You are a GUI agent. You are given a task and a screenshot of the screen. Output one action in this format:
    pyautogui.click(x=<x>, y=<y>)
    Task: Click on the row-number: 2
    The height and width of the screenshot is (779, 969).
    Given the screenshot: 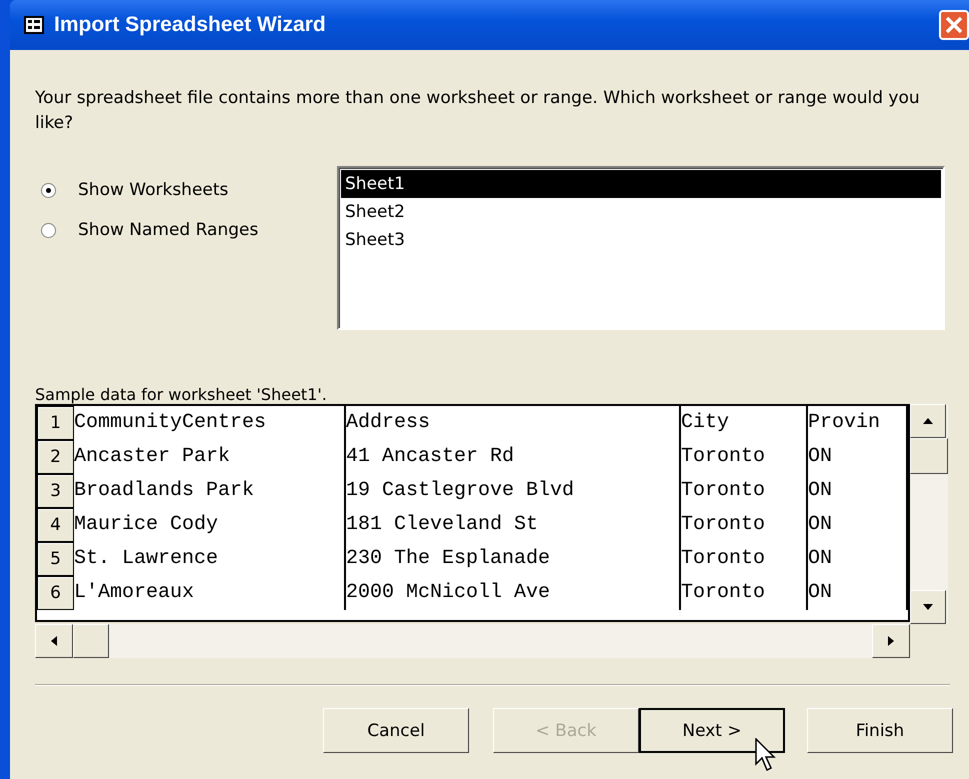 What is the action you would take?
    pyautogui.click(x=55, y=457)
    